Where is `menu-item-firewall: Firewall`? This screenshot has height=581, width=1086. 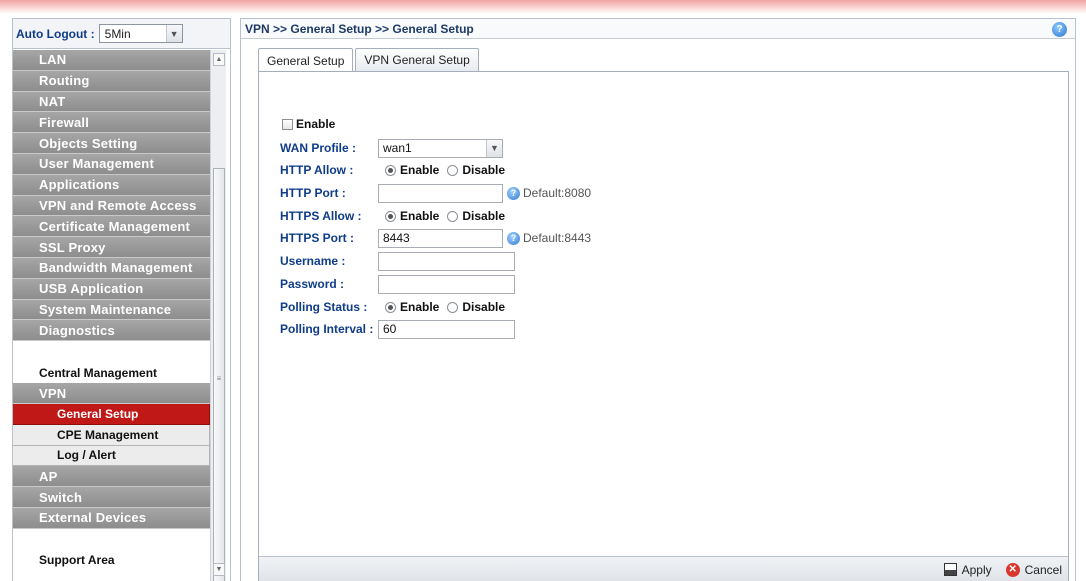
menu-item-firewall: Firewall is located at coordinates (111, 123).